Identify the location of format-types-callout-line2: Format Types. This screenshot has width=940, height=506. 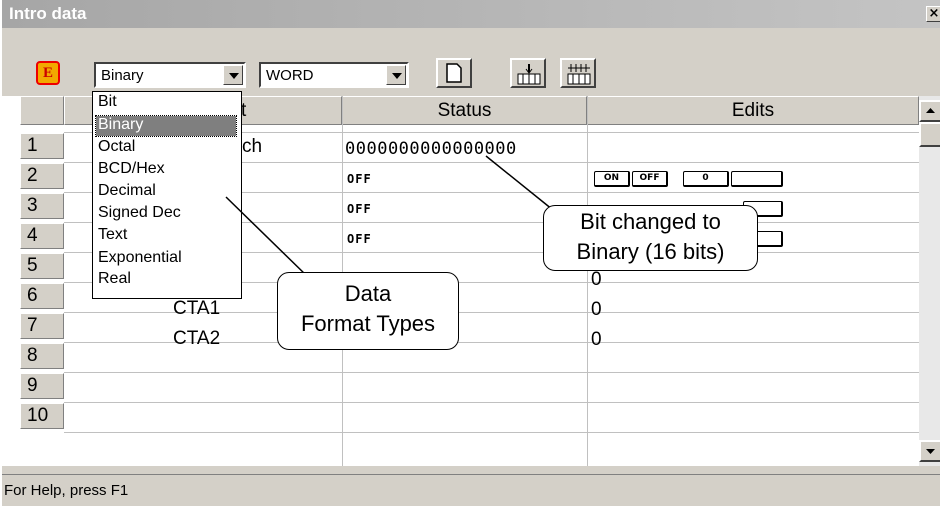
(368, 323).